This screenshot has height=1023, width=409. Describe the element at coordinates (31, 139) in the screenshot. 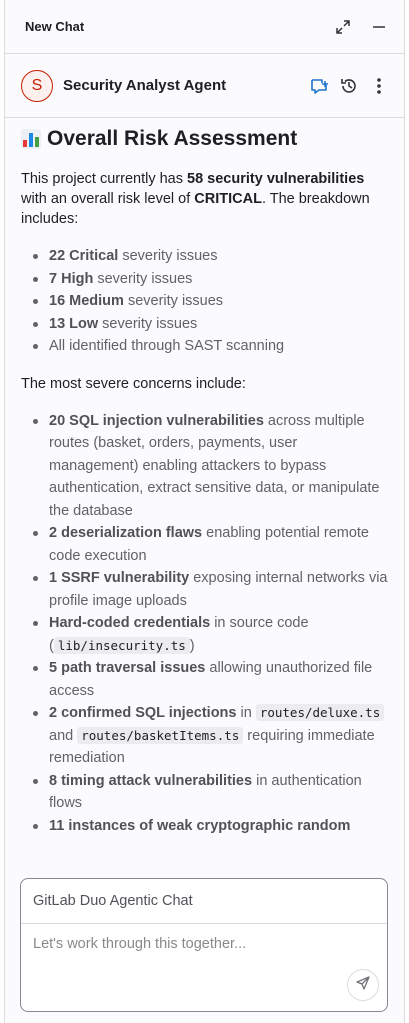

I see `bar-chart-emoji-icon` at that location.